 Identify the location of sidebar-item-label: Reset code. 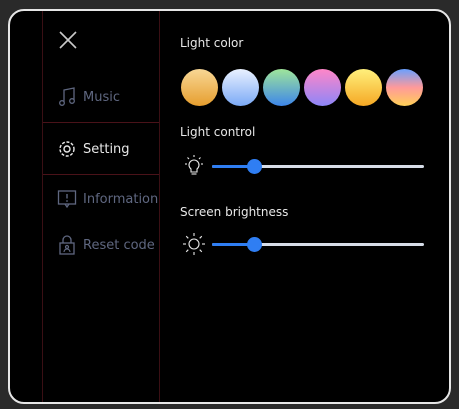
(119, 245).